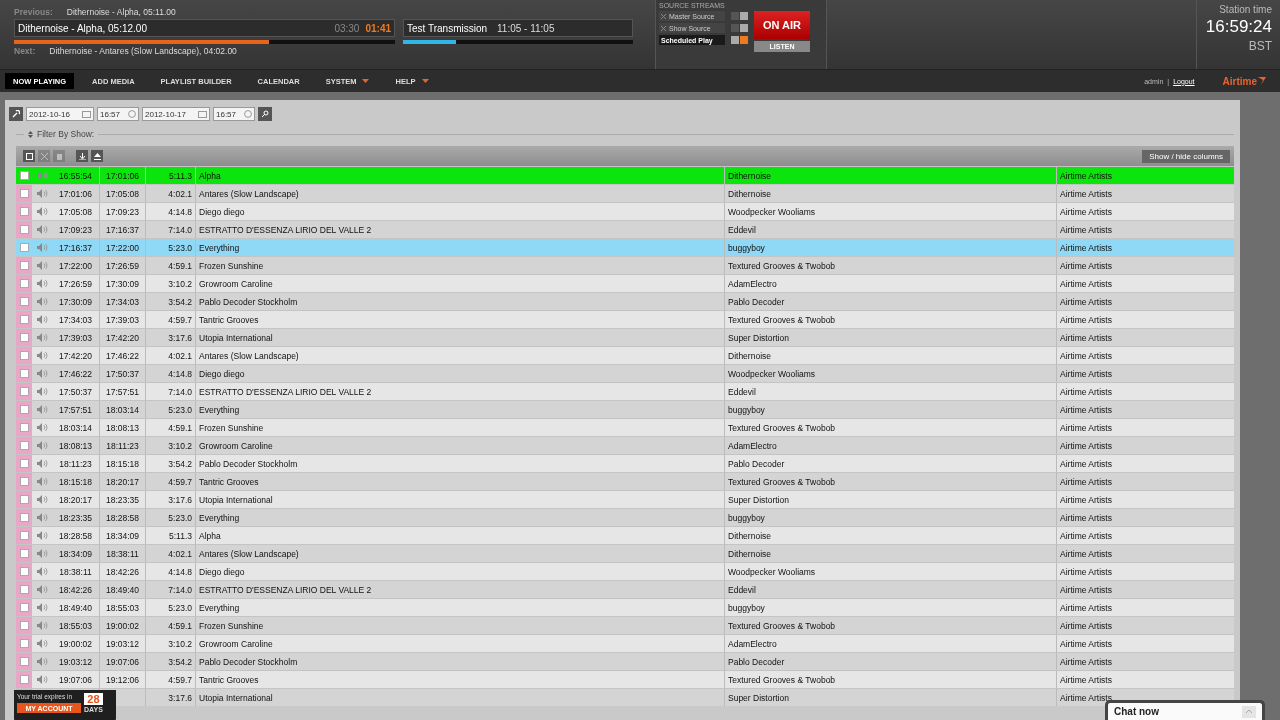 This screenshot has width=1280, height=720. Describe the element at coordinates (60, 114) in the screenshot. I see `start-date-field: 2012-10-16` at that location.